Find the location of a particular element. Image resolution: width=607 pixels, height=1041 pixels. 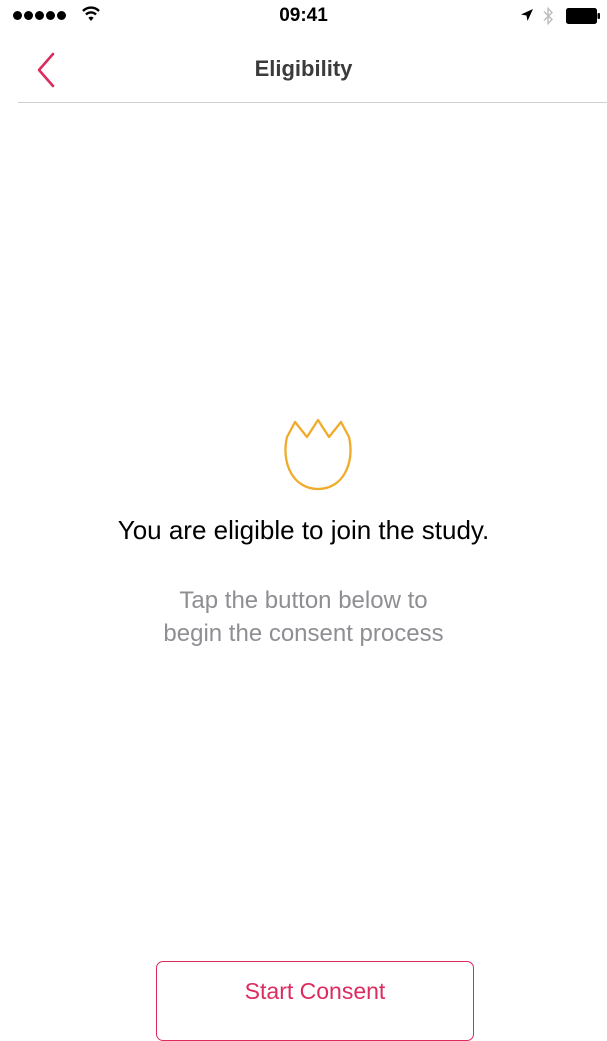

bluetooth-icon is located at coordinates (548, 16).